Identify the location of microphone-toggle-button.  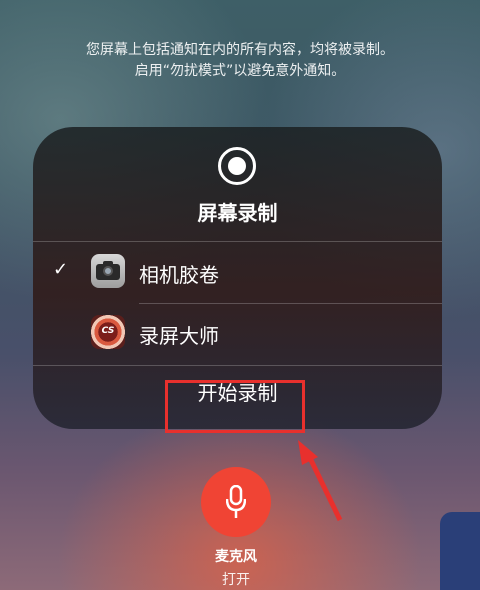
(236, 502).